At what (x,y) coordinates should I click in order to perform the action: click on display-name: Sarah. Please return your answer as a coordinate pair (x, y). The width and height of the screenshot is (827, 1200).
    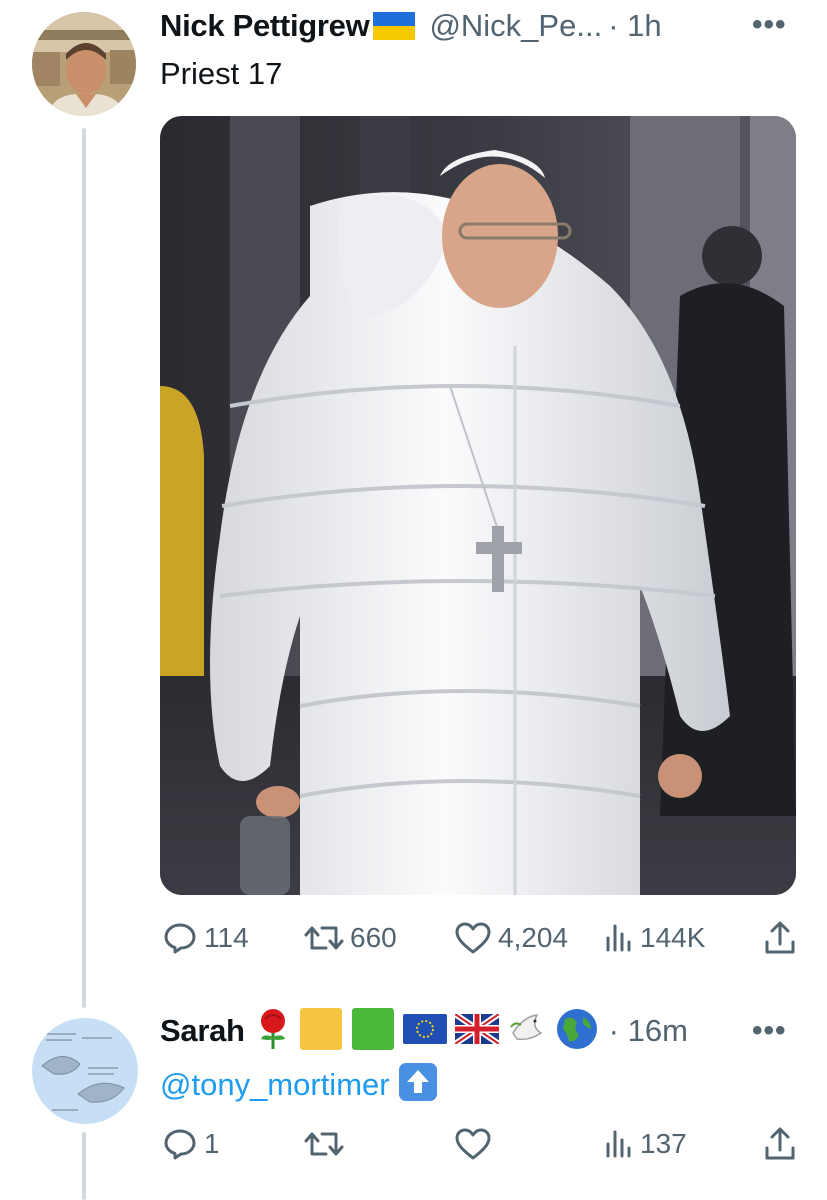
    Looking at the image, I should click on (202, 1031).